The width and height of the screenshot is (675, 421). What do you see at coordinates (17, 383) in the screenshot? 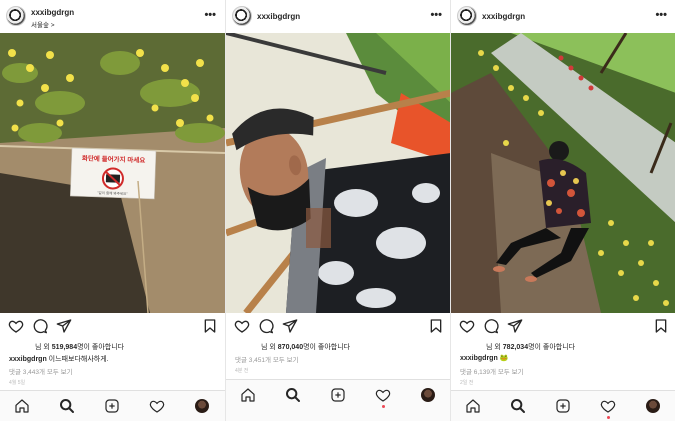
I see `post-timestamp: 4월 5일` at bounding box center [17, 383].